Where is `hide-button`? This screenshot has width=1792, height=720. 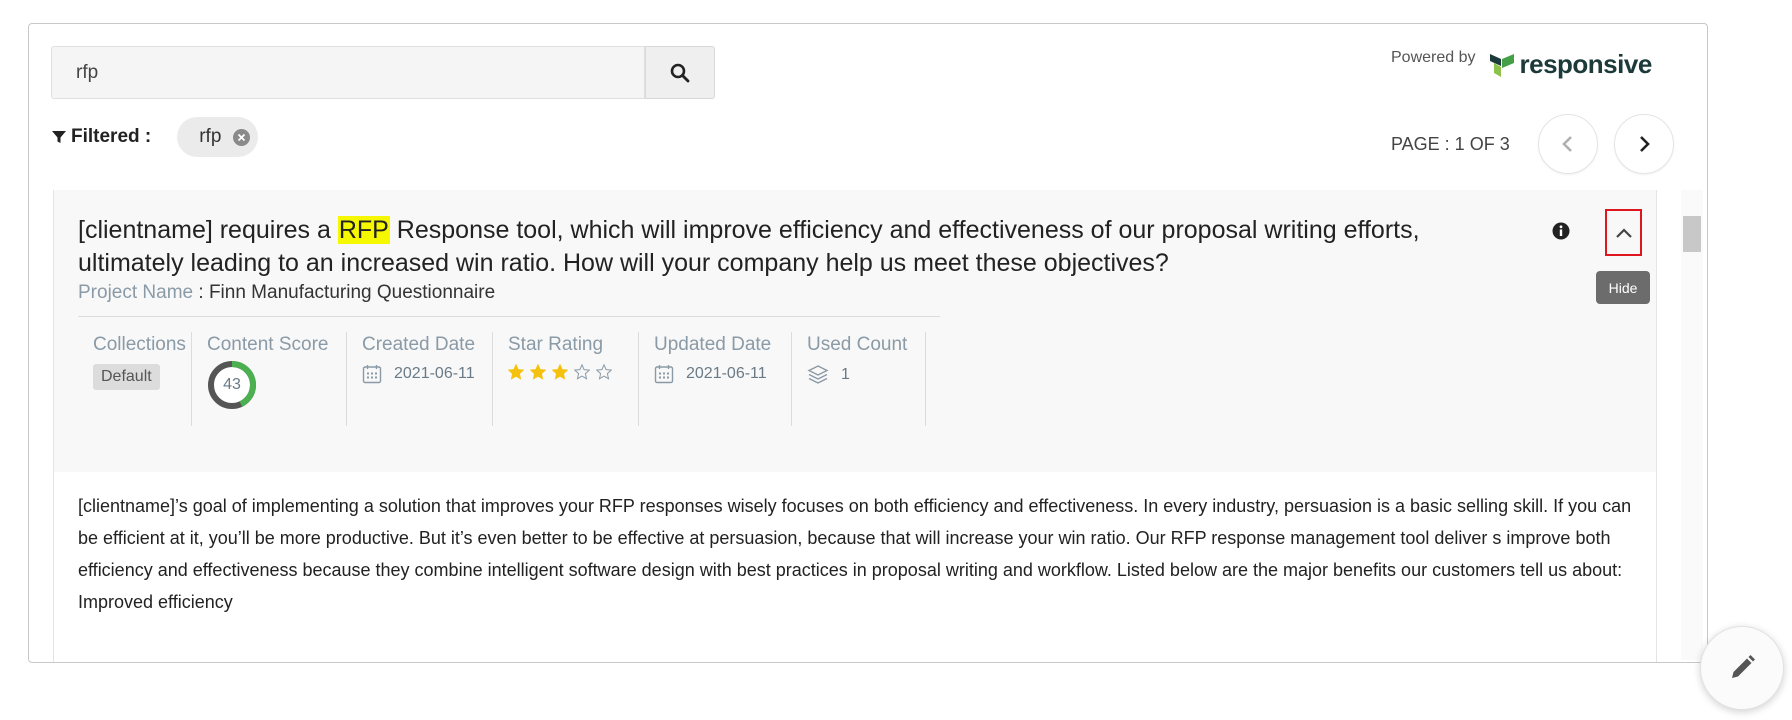 hide-button is located at coordinates (1623, 232).